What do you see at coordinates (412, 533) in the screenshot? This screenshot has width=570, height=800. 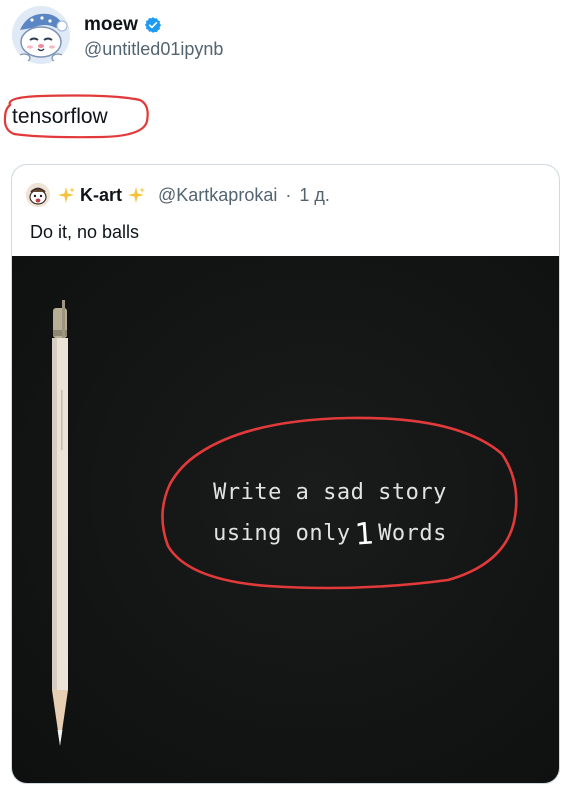 I see `media-caption-line-2-end: Words` at bounding box center [412, 533].